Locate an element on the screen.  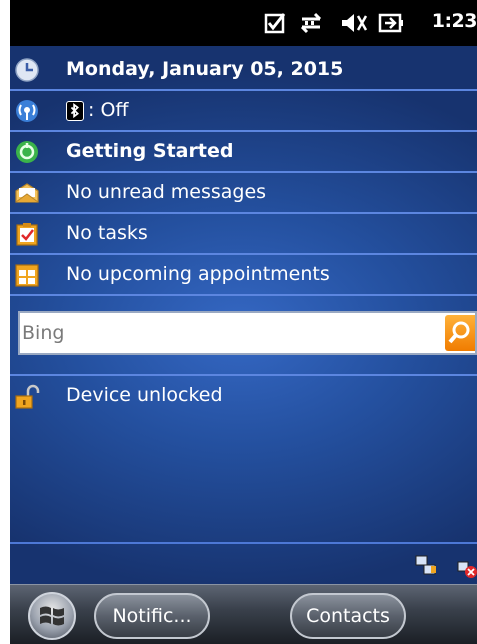
unlocked-padlock-icon is located at coordinates (27, 396).